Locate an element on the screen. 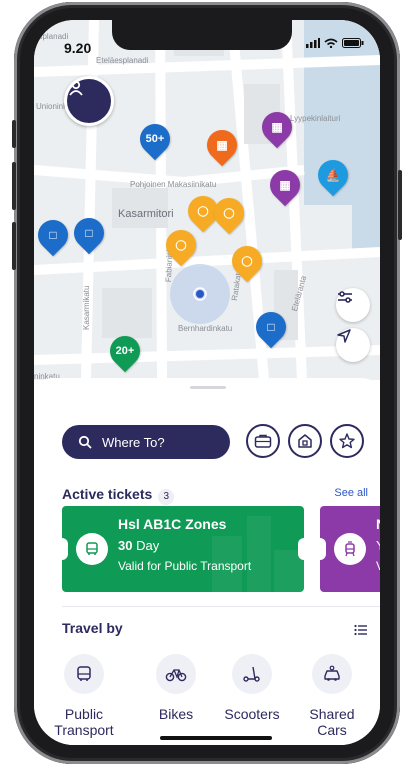 The image size is (413, 767). bike-icon is located at coordinates (176, 675).